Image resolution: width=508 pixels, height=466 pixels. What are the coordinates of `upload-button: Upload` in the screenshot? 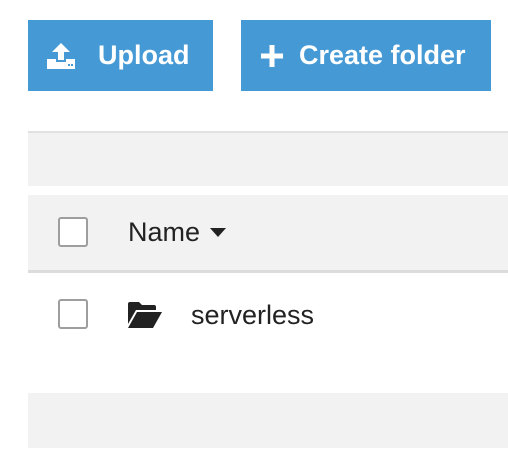 It's located at (120, 55).